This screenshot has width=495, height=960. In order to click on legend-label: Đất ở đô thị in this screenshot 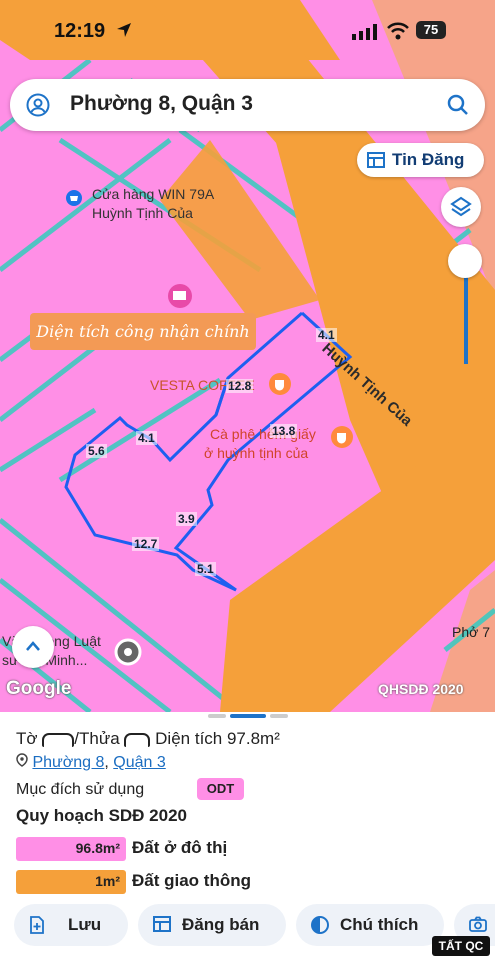, I will do `click(180, 847)`.